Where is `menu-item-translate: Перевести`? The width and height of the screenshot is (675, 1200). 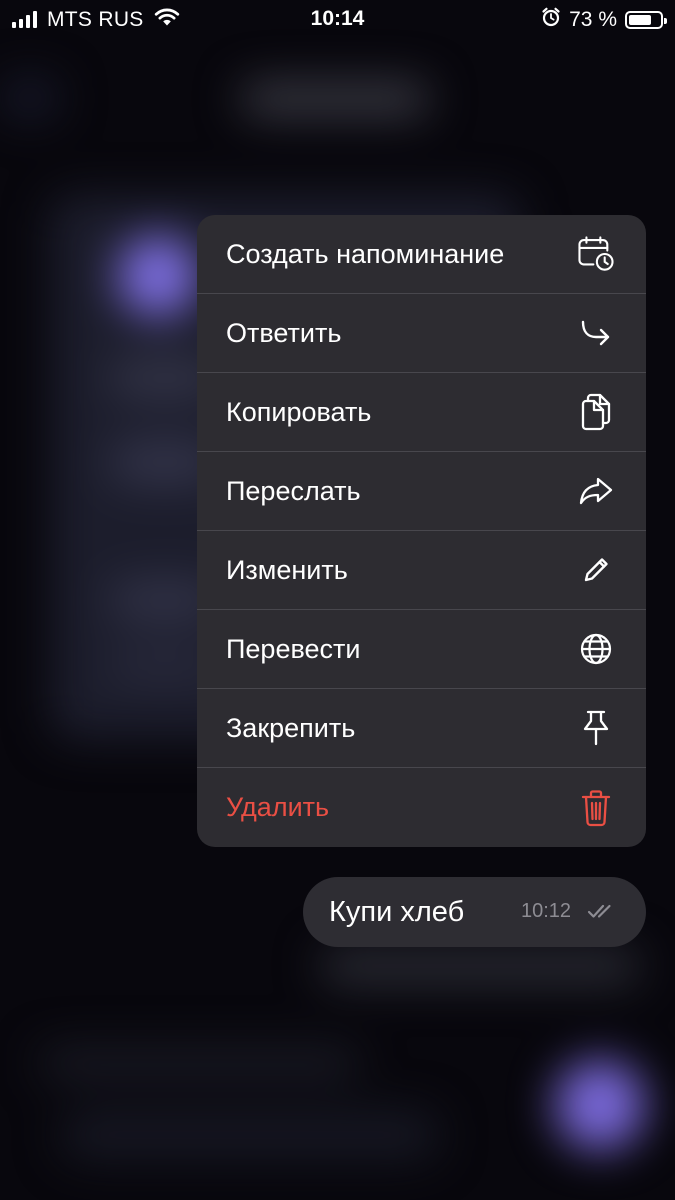
menu-item-translate: Перевести is located at coordinates (421, 649).